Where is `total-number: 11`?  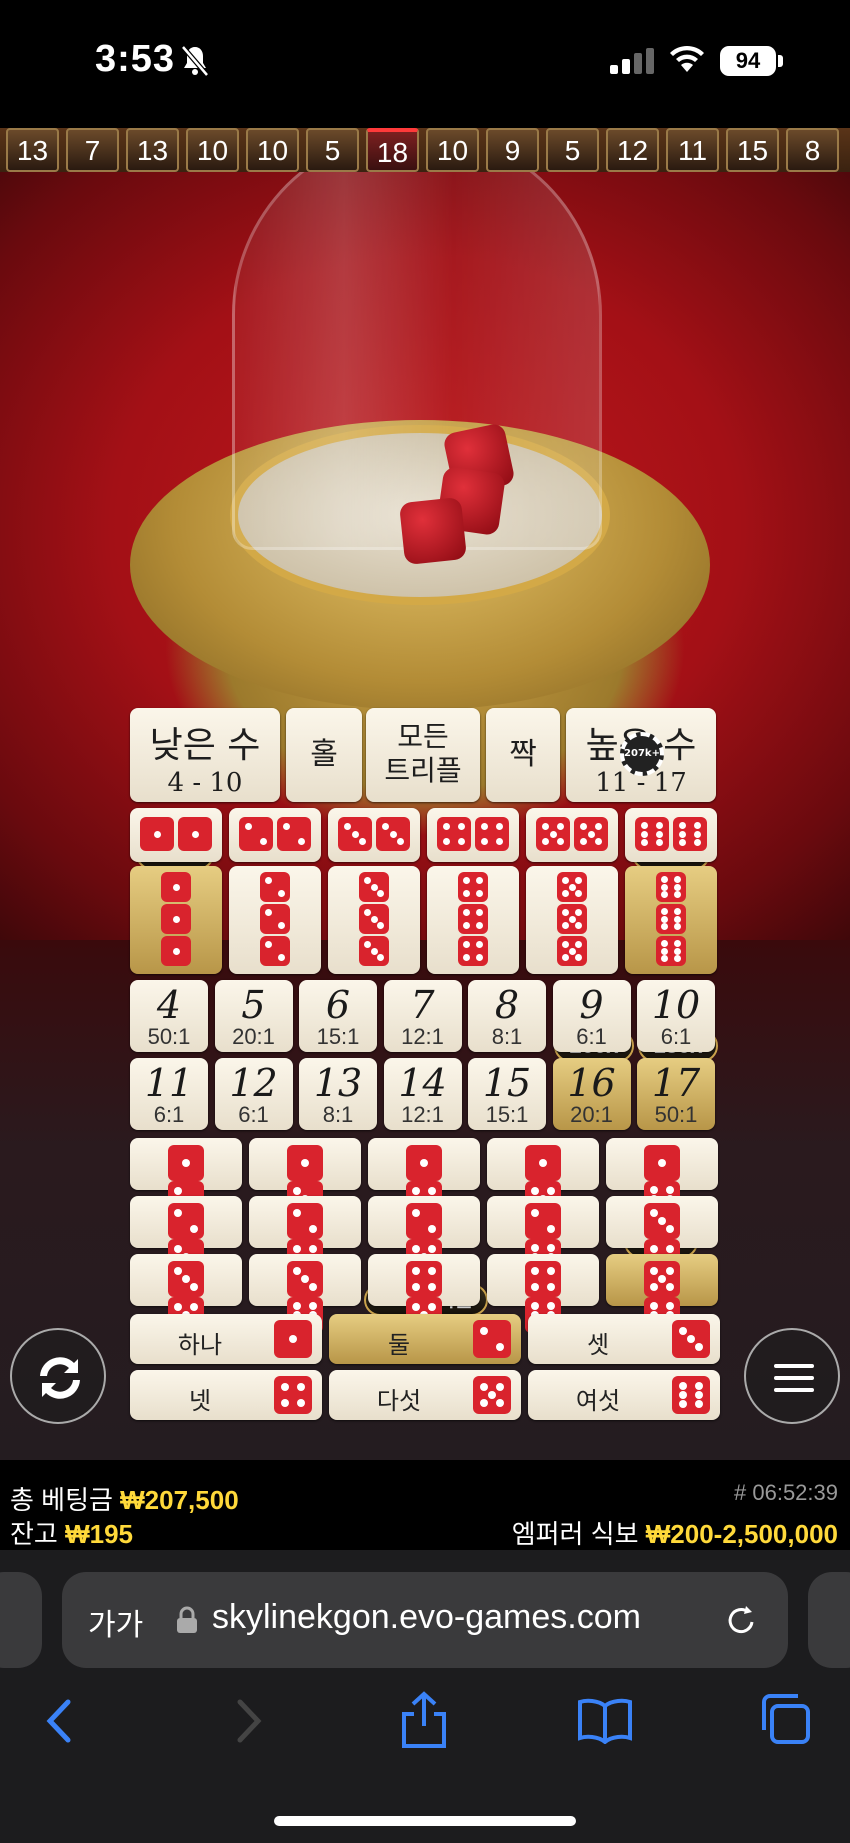 total-number: 11 is located at coordinates (169, 1083).